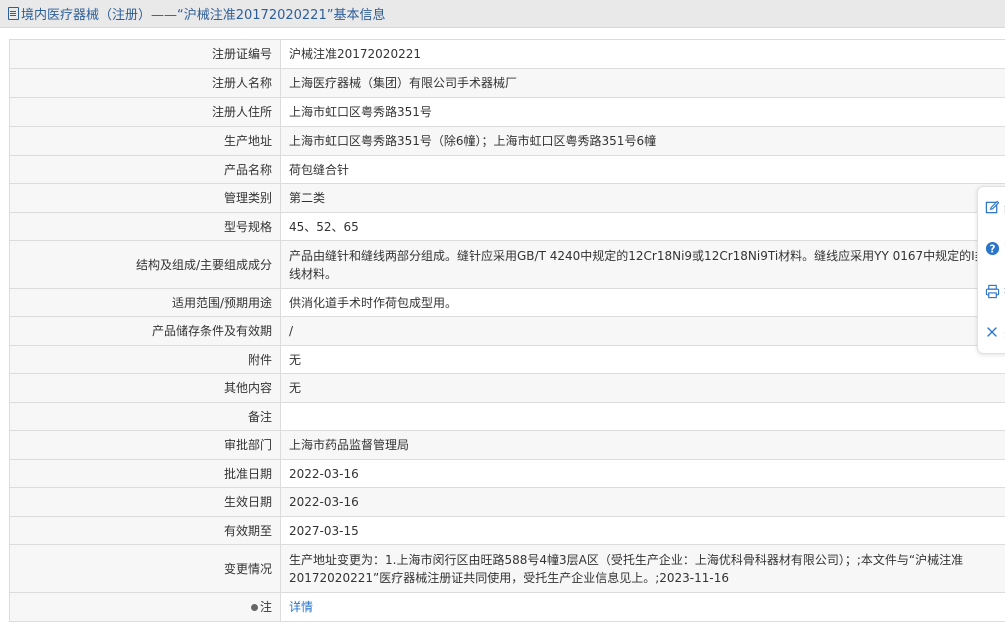  What do you see at coordinates (642, 530) in the screenshot?
I see `row-value: 2027-03-15` at bounding box center [642, 530].